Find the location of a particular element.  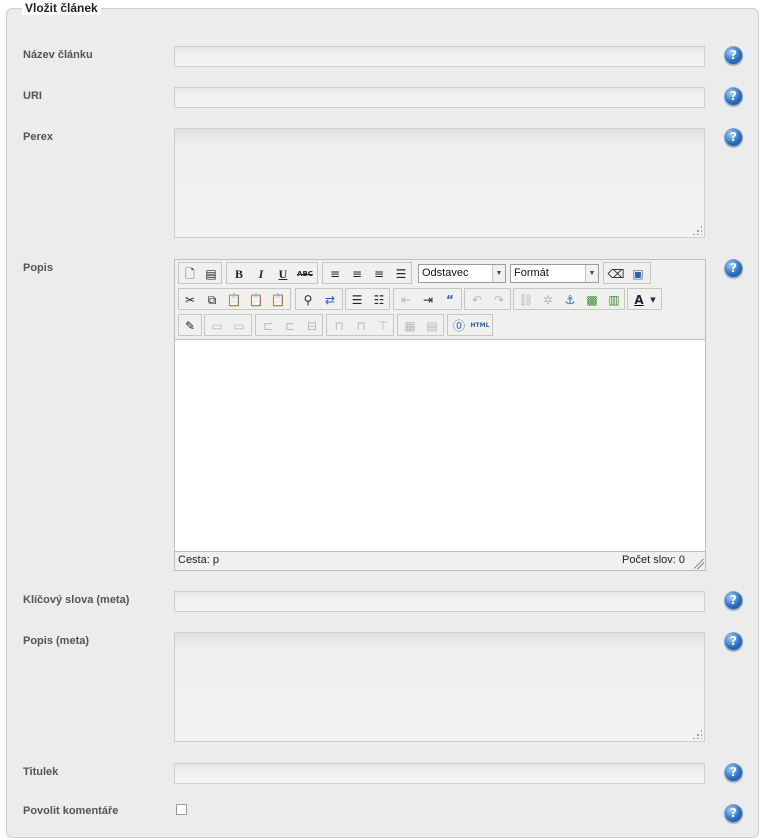

align-center-icon: ≡ is located at coordinates (357, 274).